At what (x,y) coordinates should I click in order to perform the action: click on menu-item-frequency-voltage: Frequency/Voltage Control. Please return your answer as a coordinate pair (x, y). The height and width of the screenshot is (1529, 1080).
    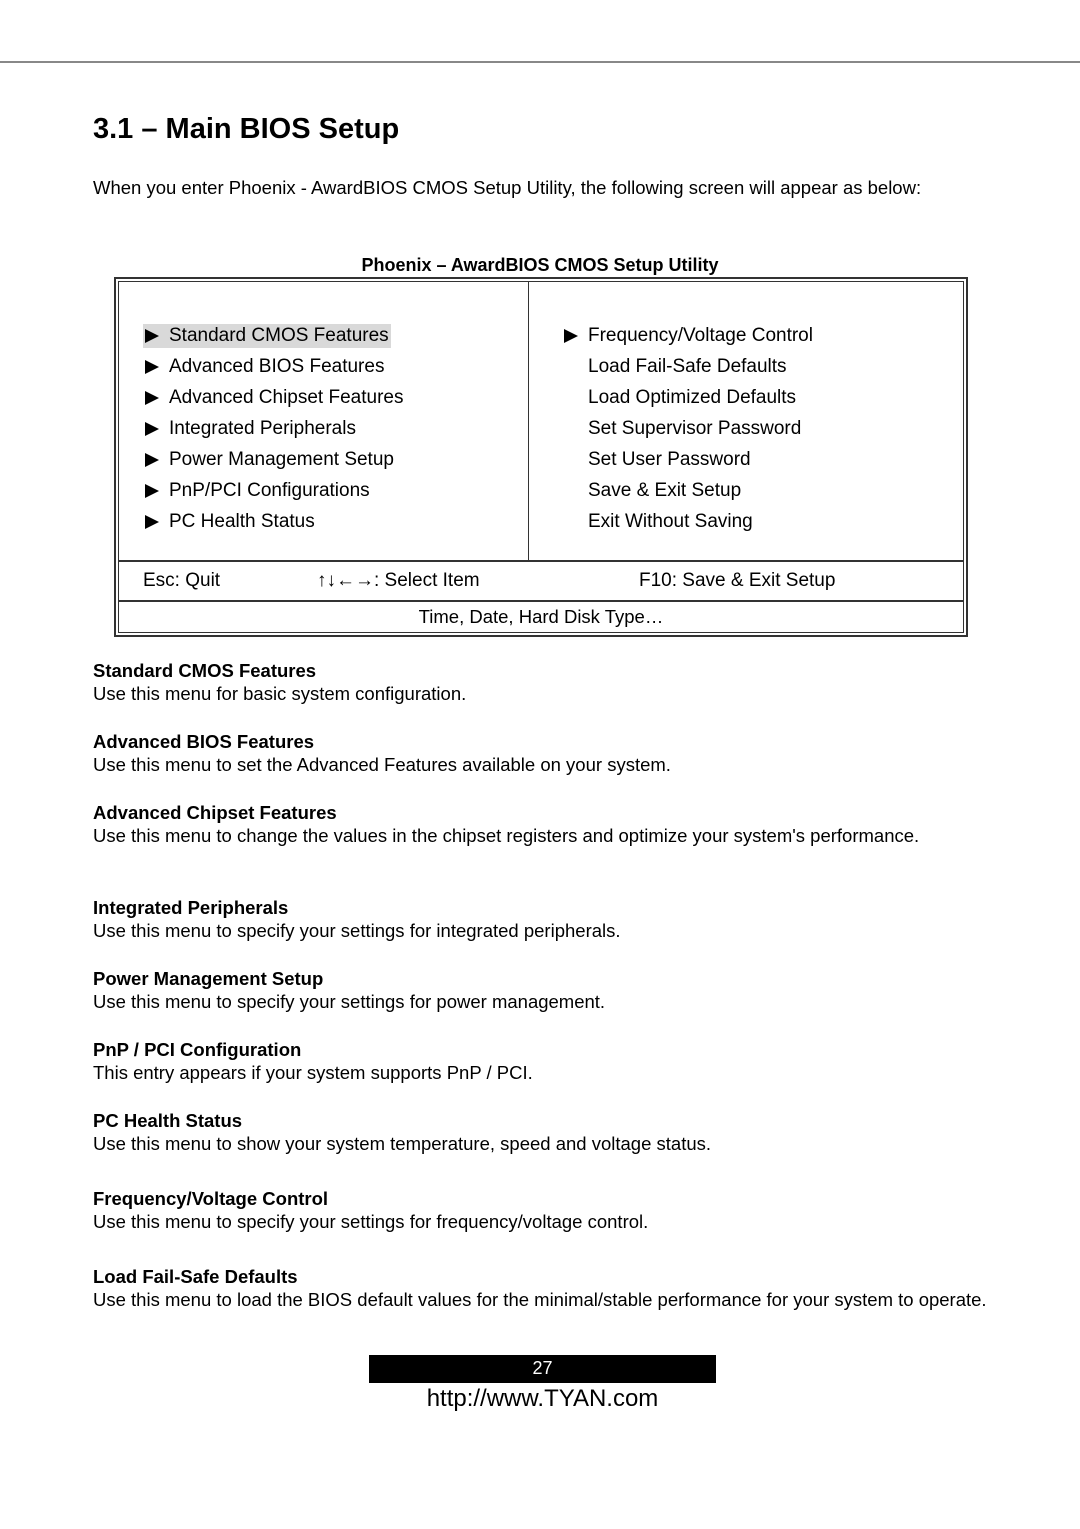
    Looking at the image, I should click on (688, 335).